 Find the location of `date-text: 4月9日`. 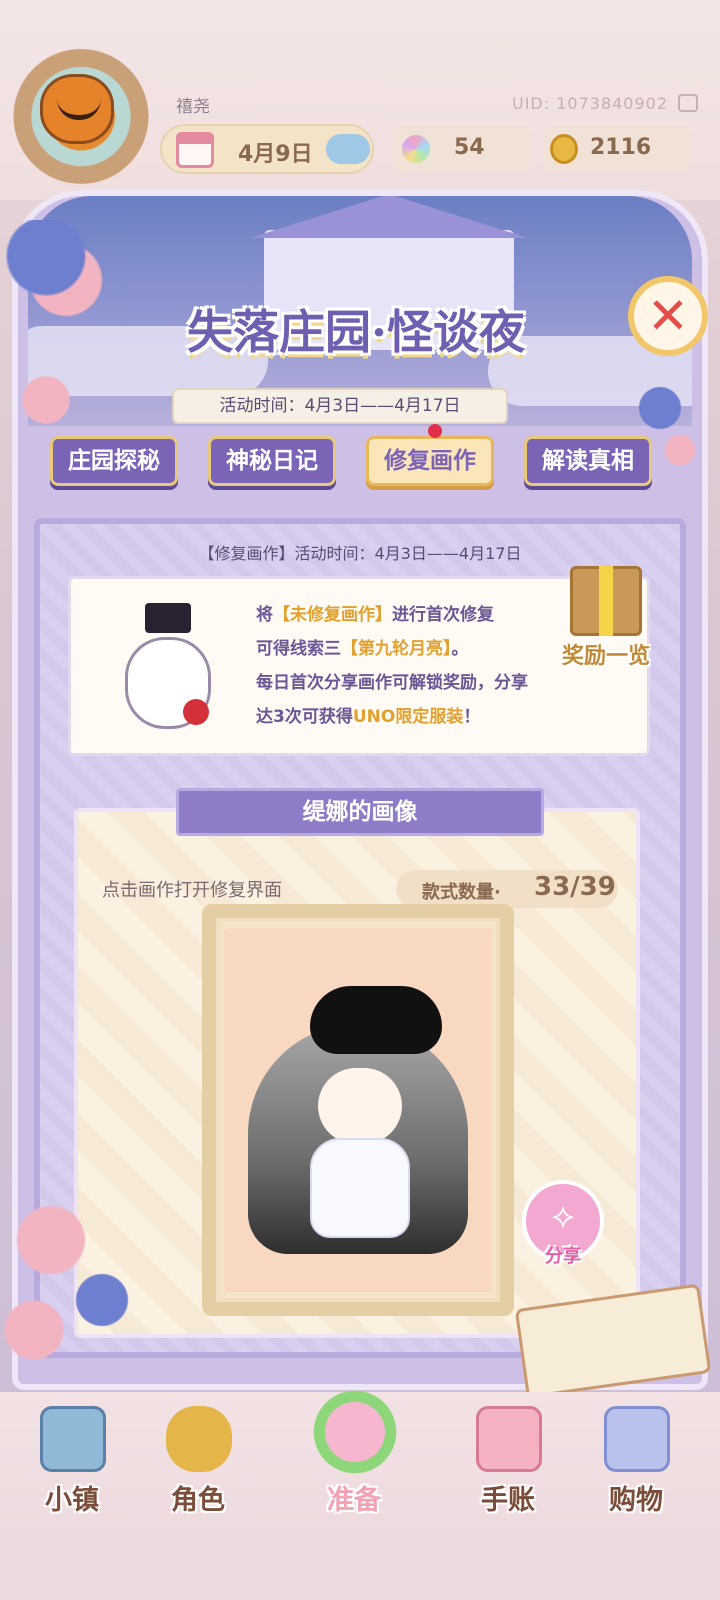

date-text: 4月9日 is located at coordinates (275, 154).